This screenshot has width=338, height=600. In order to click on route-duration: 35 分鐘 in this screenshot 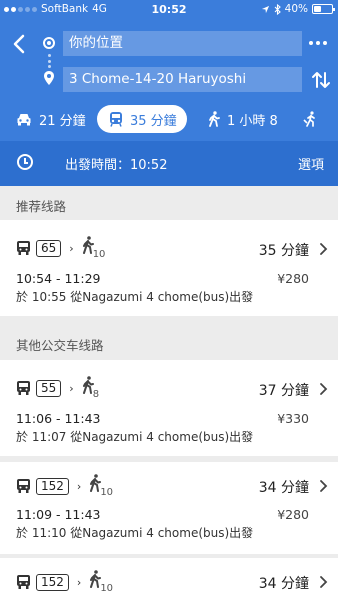, I will do `click(283, 251)`.